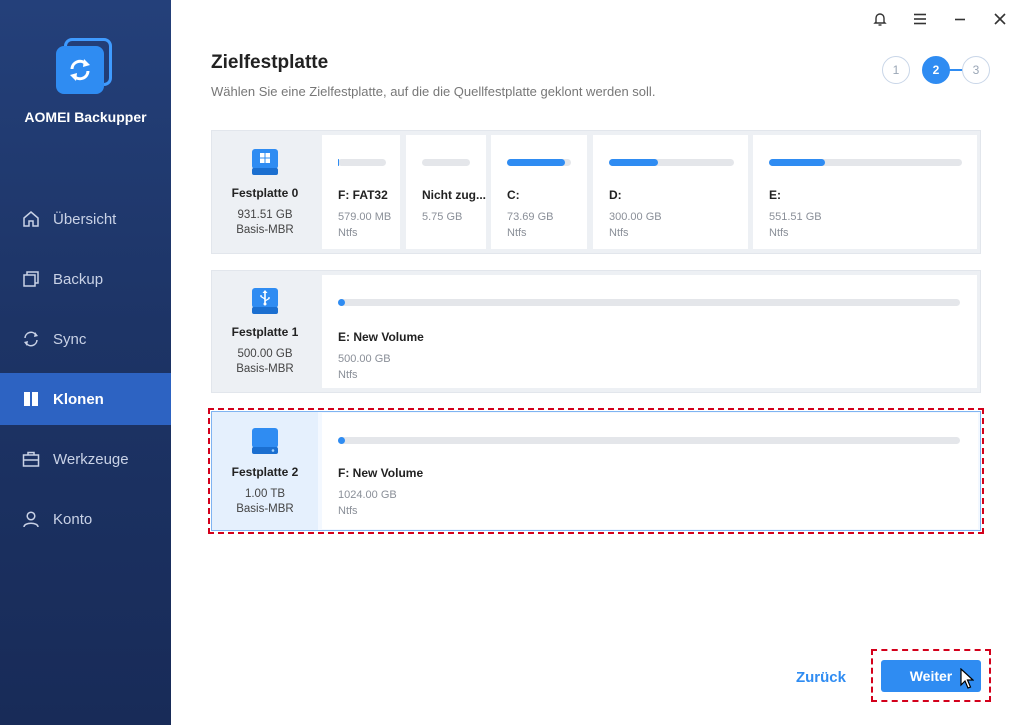 The height and width of the screenshot is (725, 1020). What do you see at coordinates (635, 217) in the screenshot?
I see `partition-size: 300.00 GB` at bounding box center [635, 217].